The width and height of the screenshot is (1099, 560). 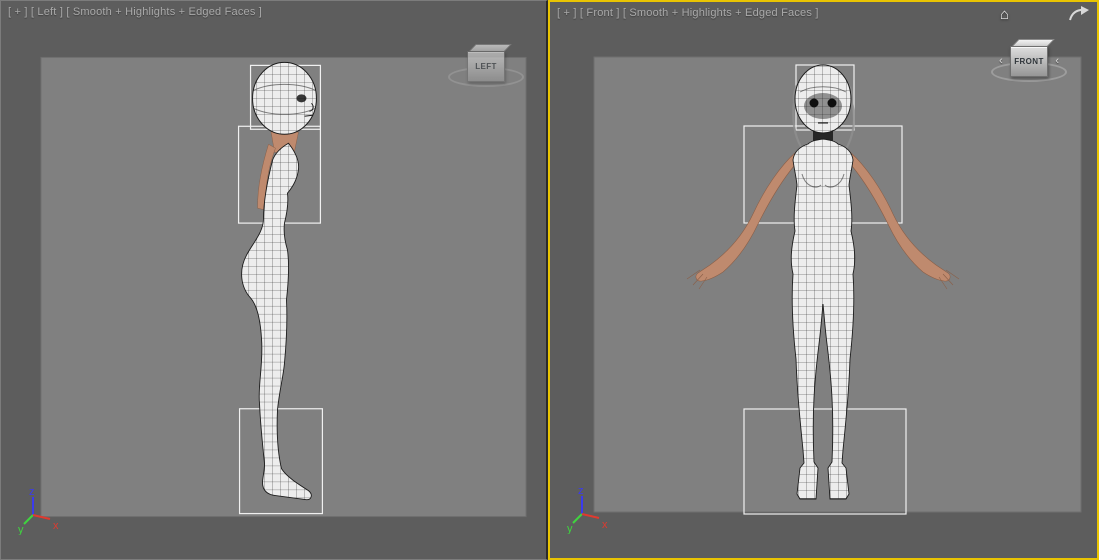 I want to click on viewcube-face: LEFT, so click(x=486, y=66).